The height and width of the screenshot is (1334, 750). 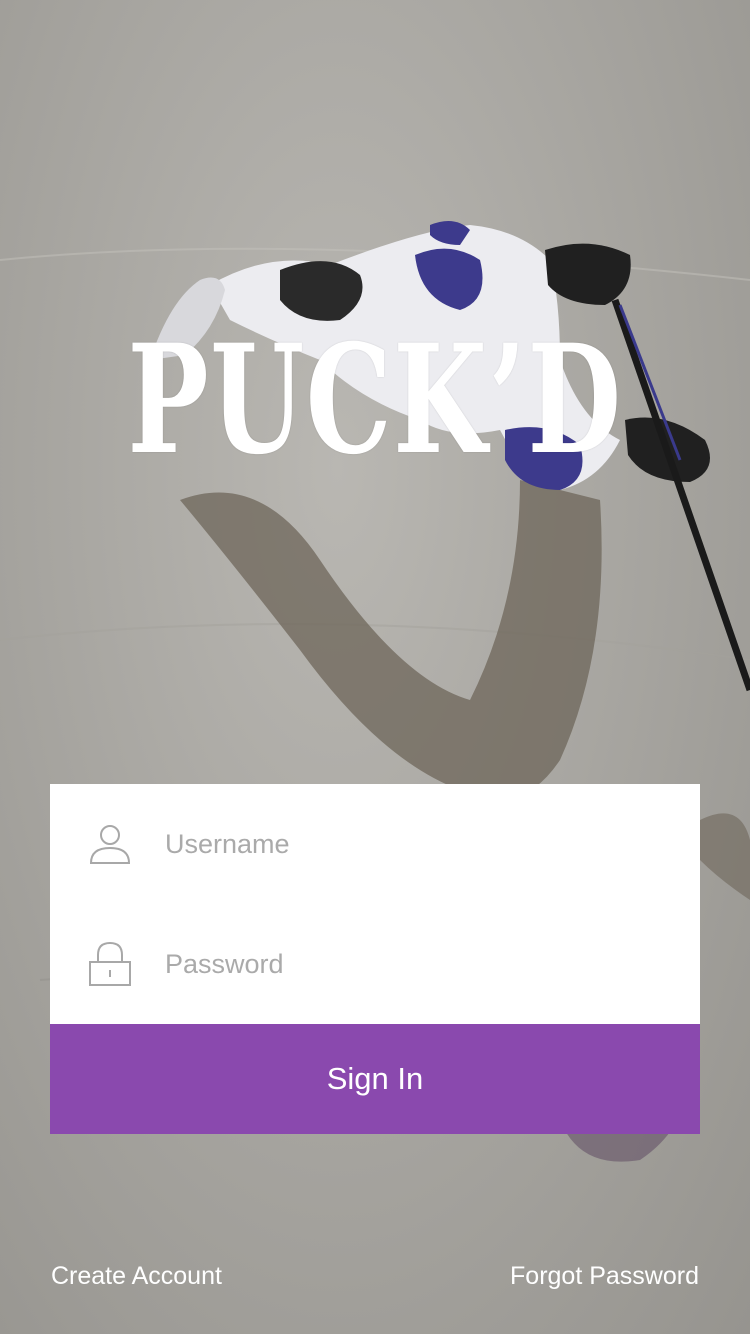 I want to click on lock-icon, so click(x=110, y=963).